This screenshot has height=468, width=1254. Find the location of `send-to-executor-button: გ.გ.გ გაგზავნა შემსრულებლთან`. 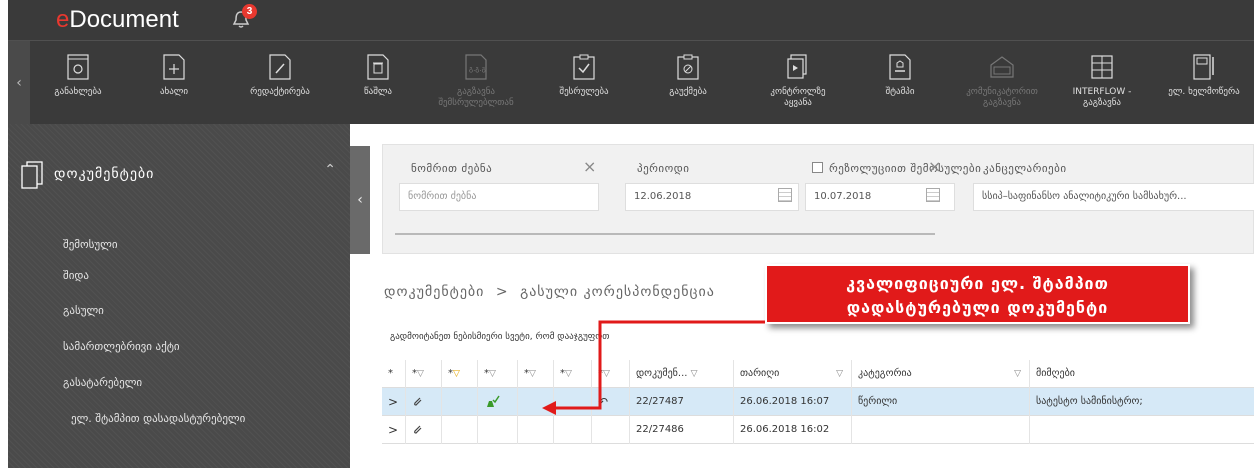

send-to-executor-button: გ.გ.გ გაგზავნა შემსრულებლთან is located at coordinates (476, 81).